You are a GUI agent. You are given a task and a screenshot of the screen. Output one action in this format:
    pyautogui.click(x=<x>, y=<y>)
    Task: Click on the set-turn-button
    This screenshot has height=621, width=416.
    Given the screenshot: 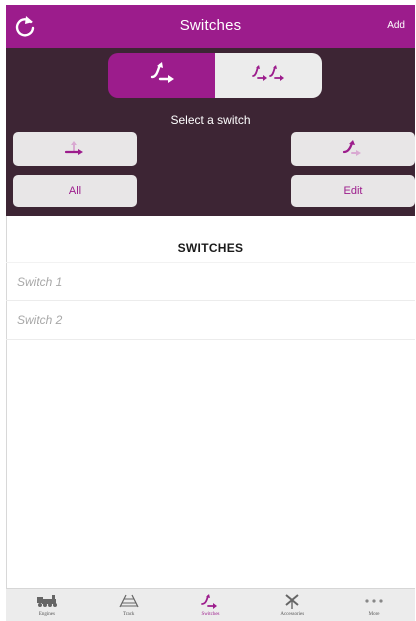 What is the action you would take?
    pyautogui.click(x=353, y=149)
    